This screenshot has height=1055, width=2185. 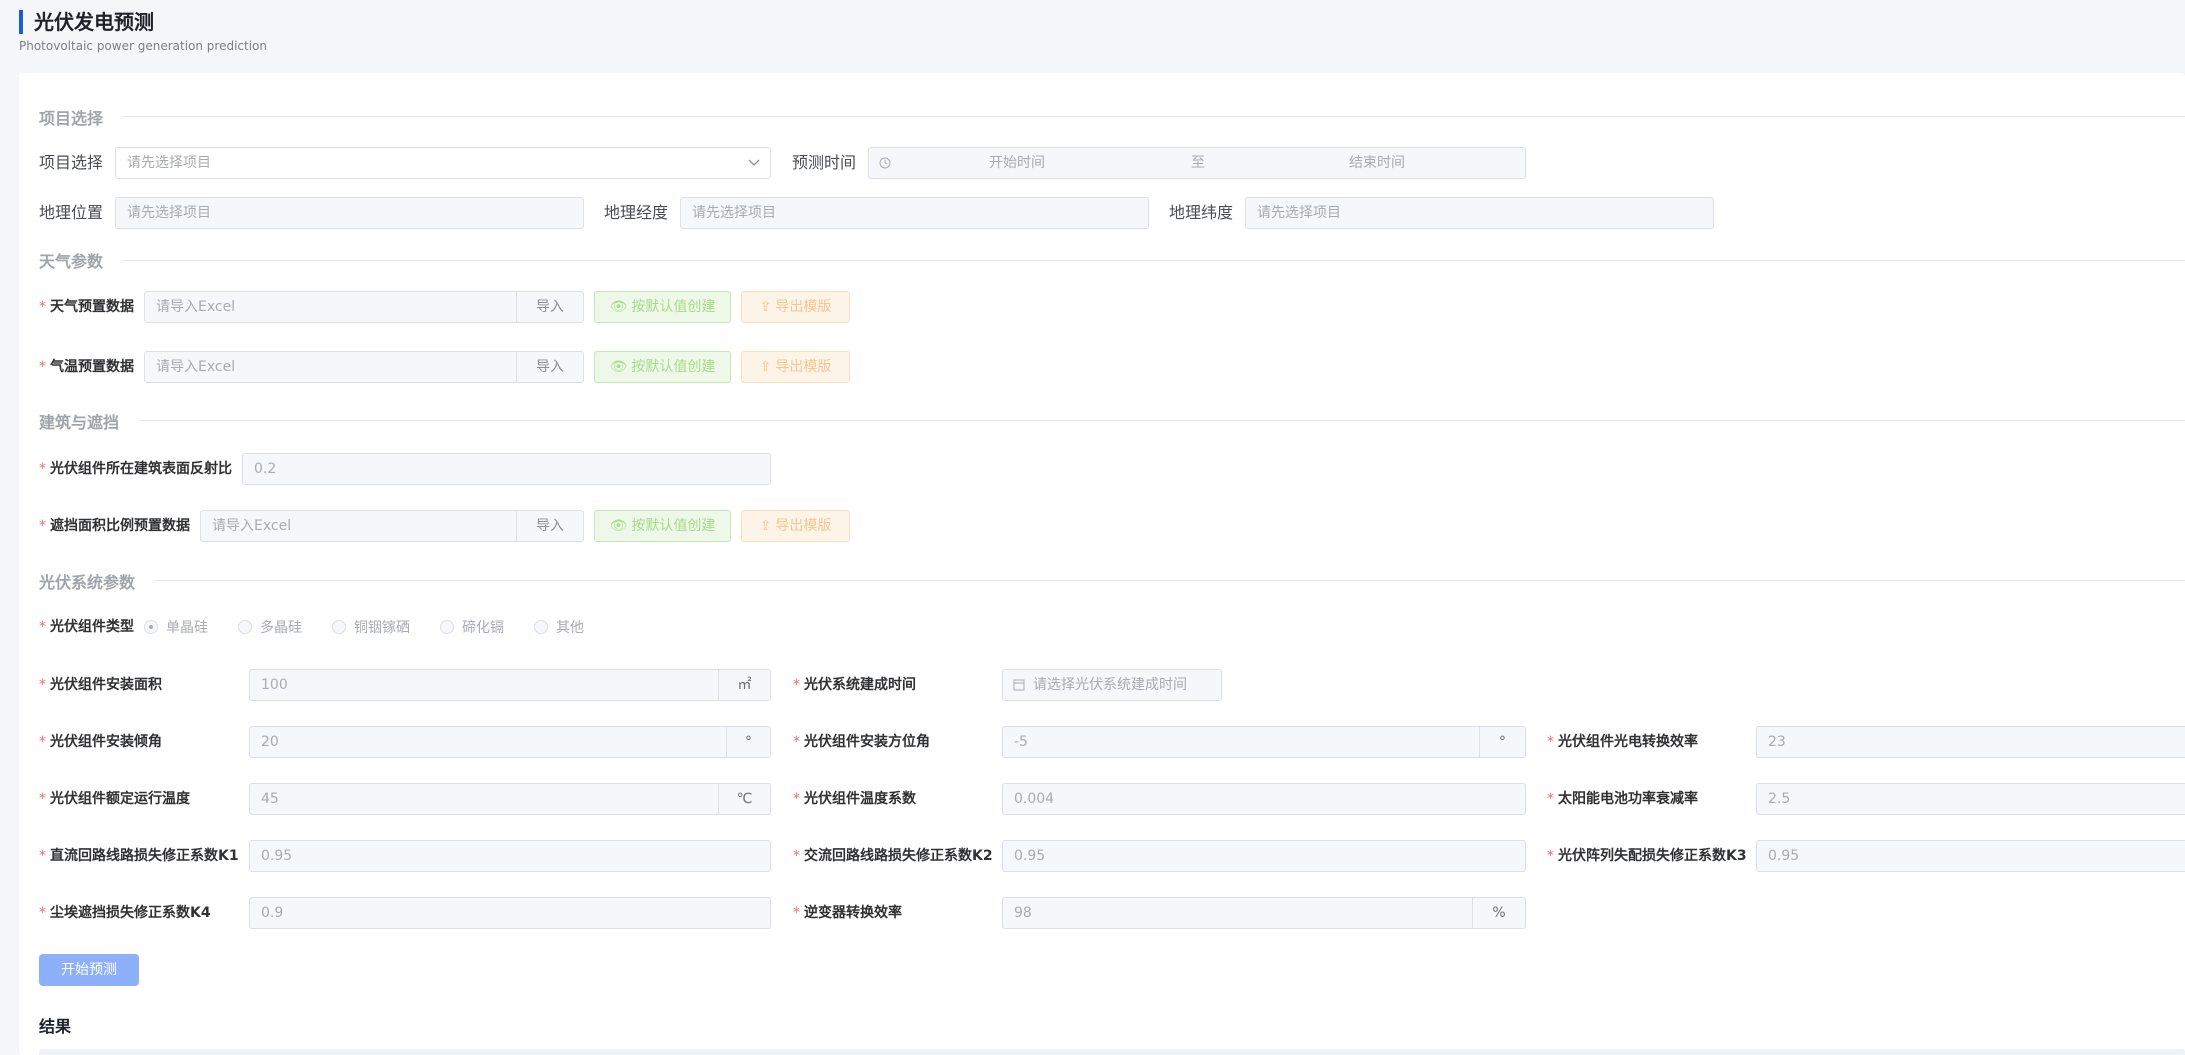 What do you see at coordinates (114, 799) in the screenshot?
I see `rated-temp-label: * 光伏组件额定运行温度` at bounding box center [114, 799].